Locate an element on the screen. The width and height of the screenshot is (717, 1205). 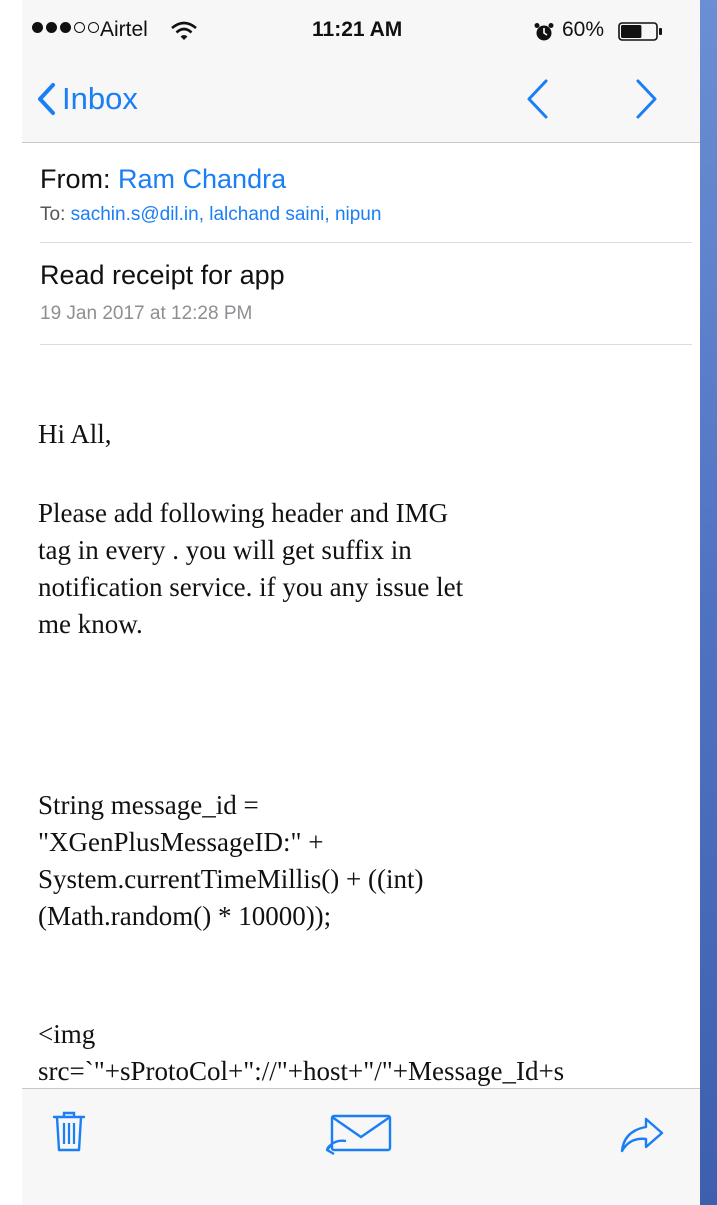
slide-background-left is located at coordinates (11, 602).